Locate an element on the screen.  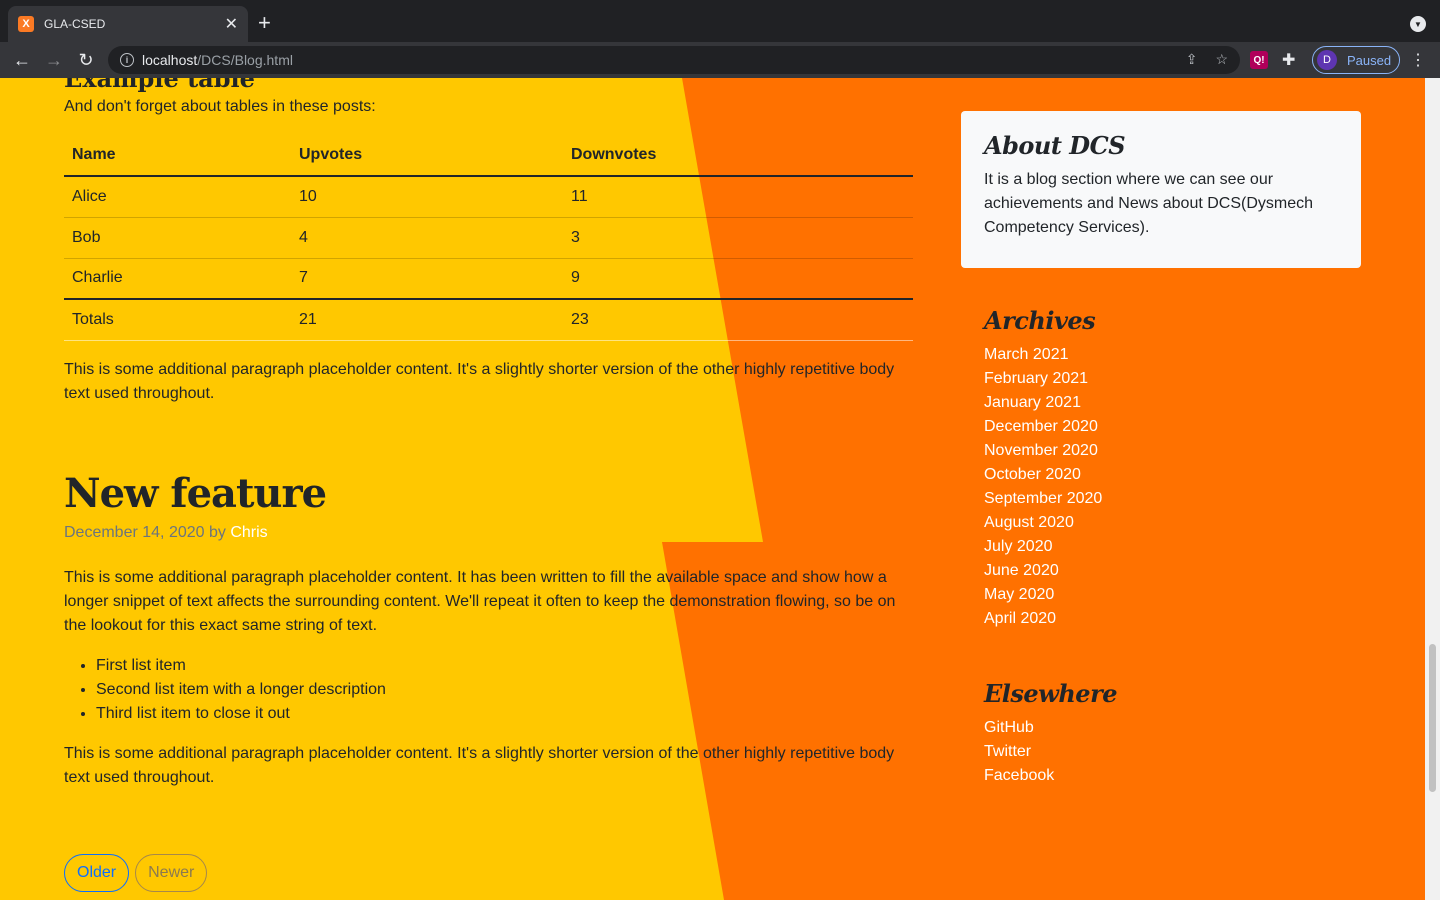
table-cell: 10 is located at coordinates (427, 197).